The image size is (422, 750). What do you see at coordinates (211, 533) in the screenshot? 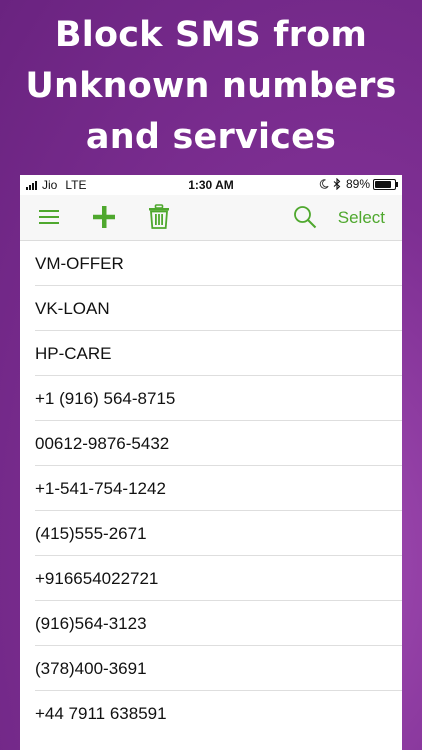
I see `list-item: (415)555-2671` at bounding box center [211, 533].